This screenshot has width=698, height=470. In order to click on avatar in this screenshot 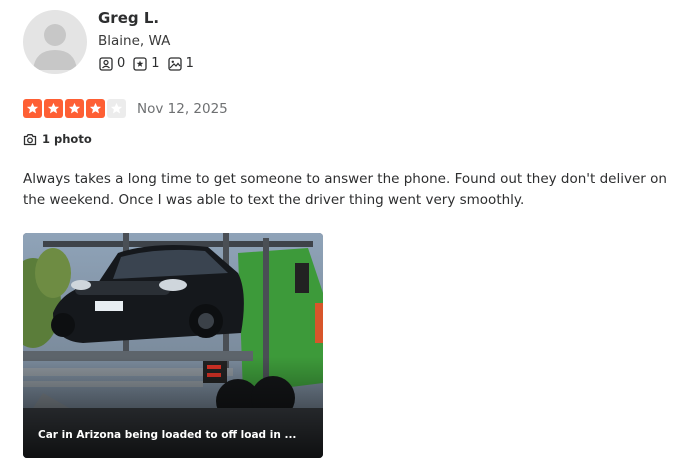, I will do `click(55, 42)`.